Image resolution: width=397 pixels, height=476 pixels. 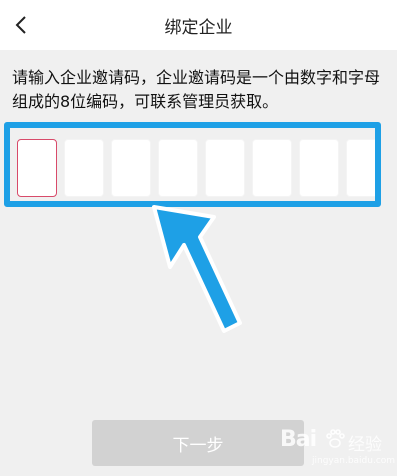 I want to click on invite-code-input, so click(x=196, y=168).